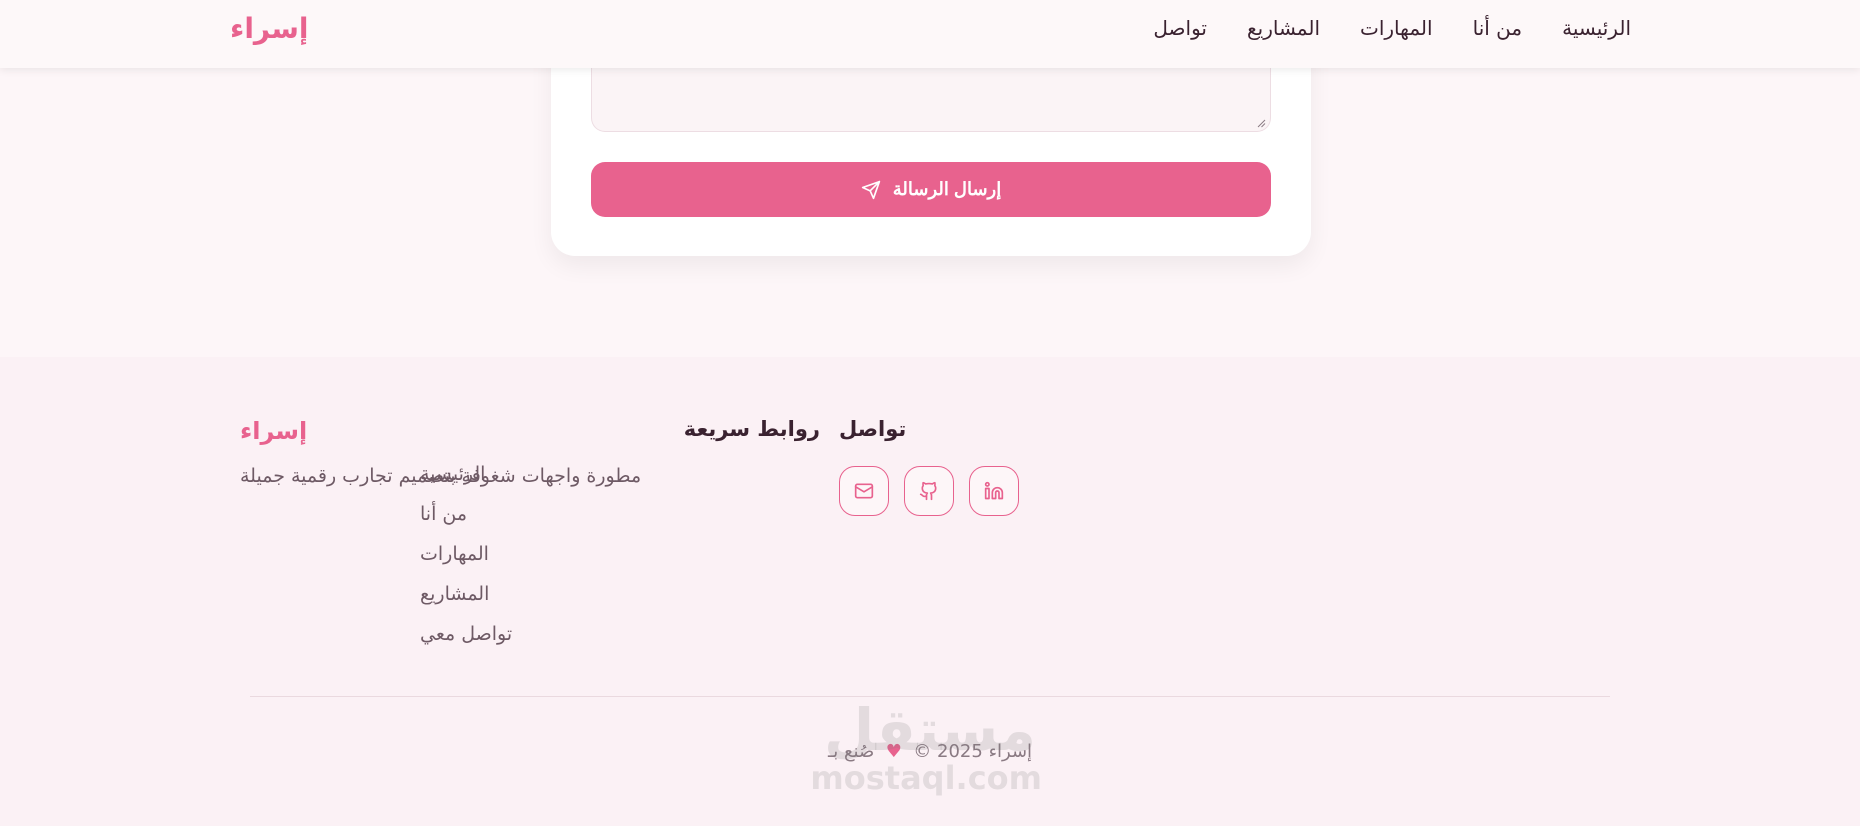 The height and width of the screenshot is (826, 1860). Describe the element at coordinates (947, 189) in the screenshot. I see `send-message-label: إرسال الرسالة` at that location.